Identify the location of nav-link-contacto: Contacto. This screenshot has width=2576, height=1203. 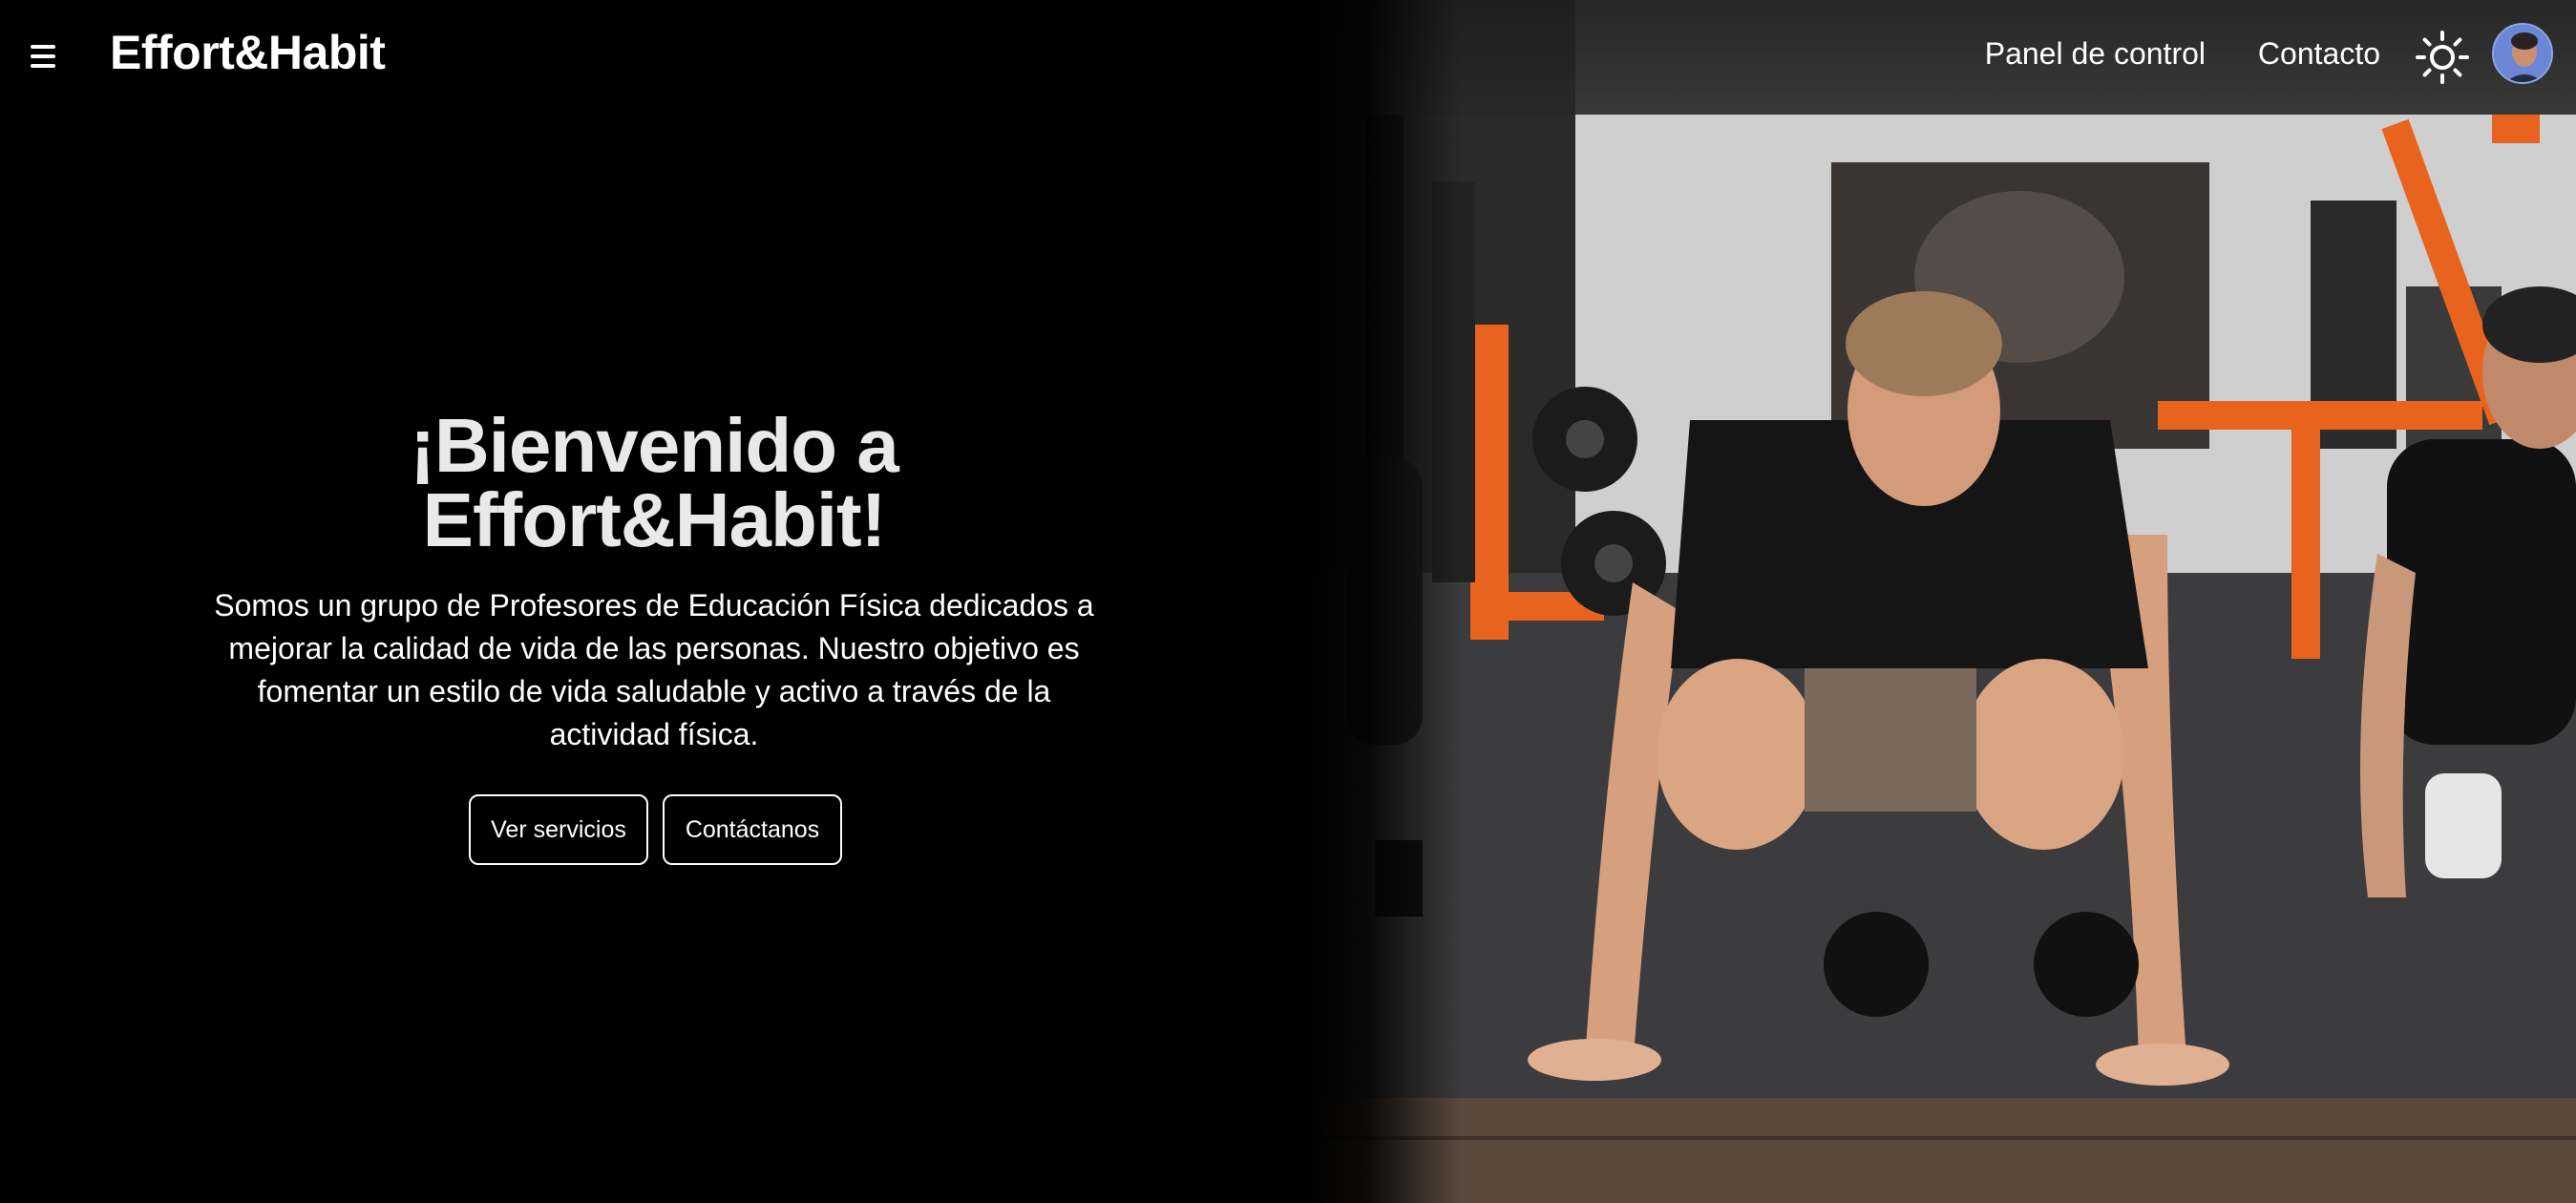
(2319, 54).